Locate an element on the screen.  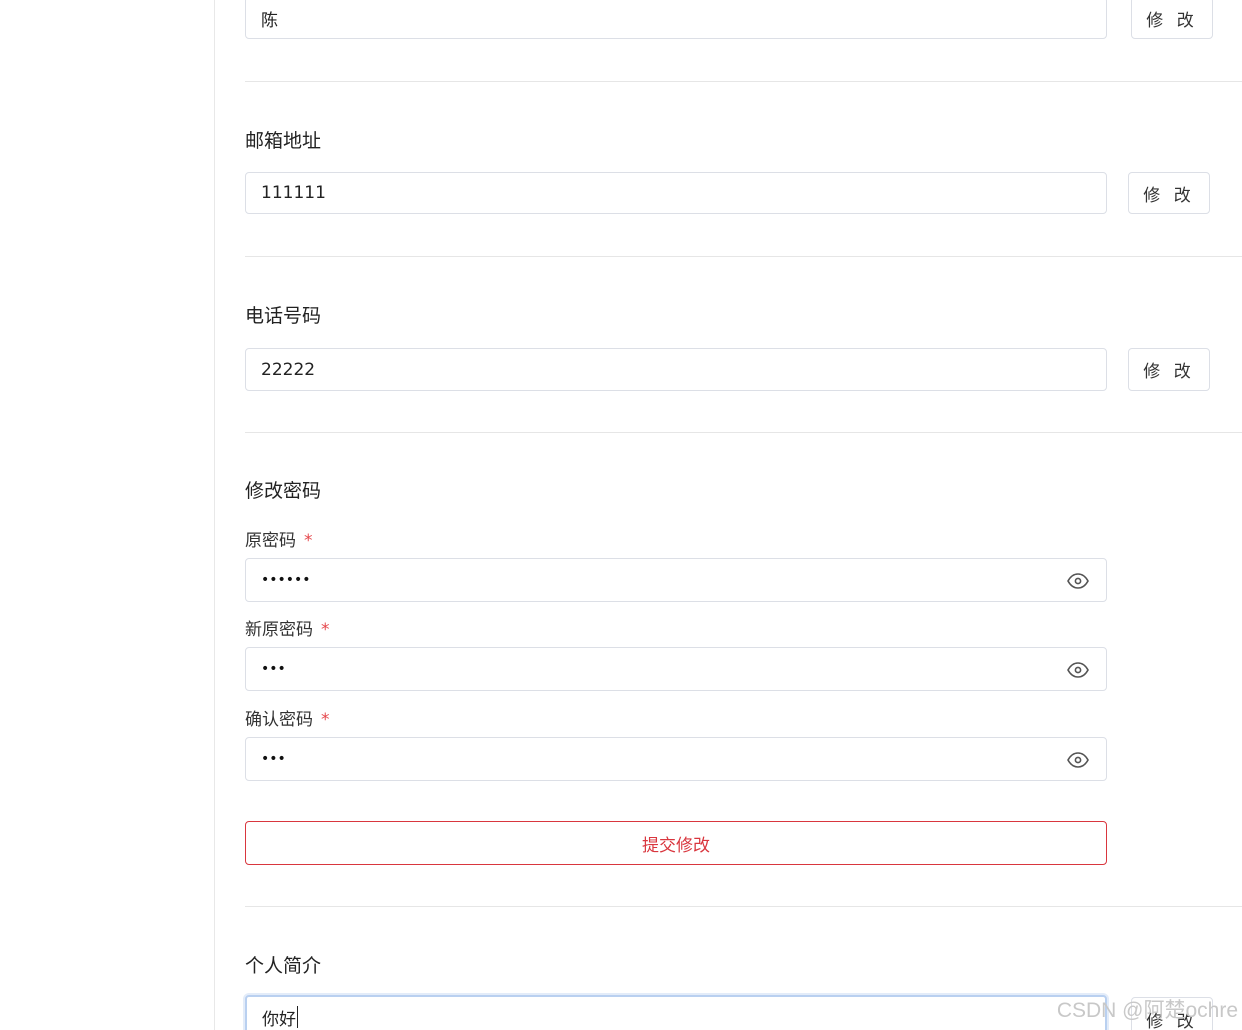
bio-value: 你好 is located at coordinates (279, 1019).